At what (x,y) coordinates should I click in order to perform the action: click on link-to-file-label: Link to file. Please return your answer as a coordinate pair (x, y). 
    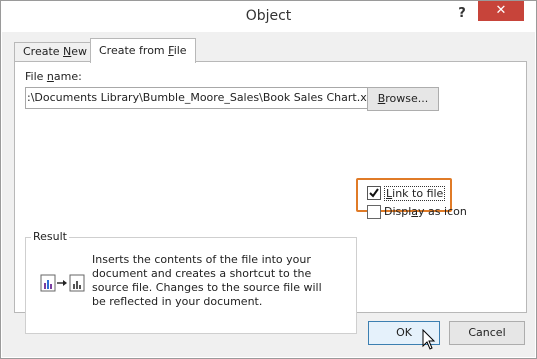
    Looking at the image, I should click on (415, 193).